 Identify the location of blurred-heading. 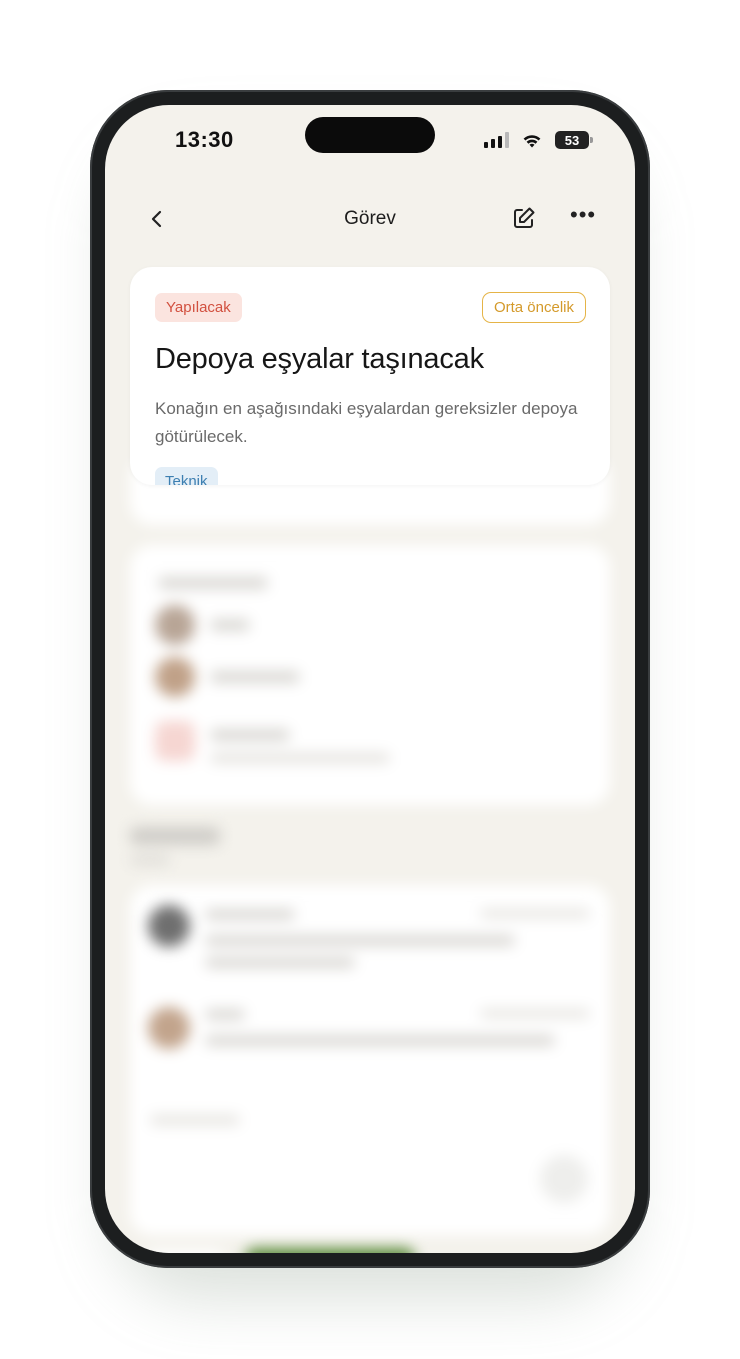
(175, 836).